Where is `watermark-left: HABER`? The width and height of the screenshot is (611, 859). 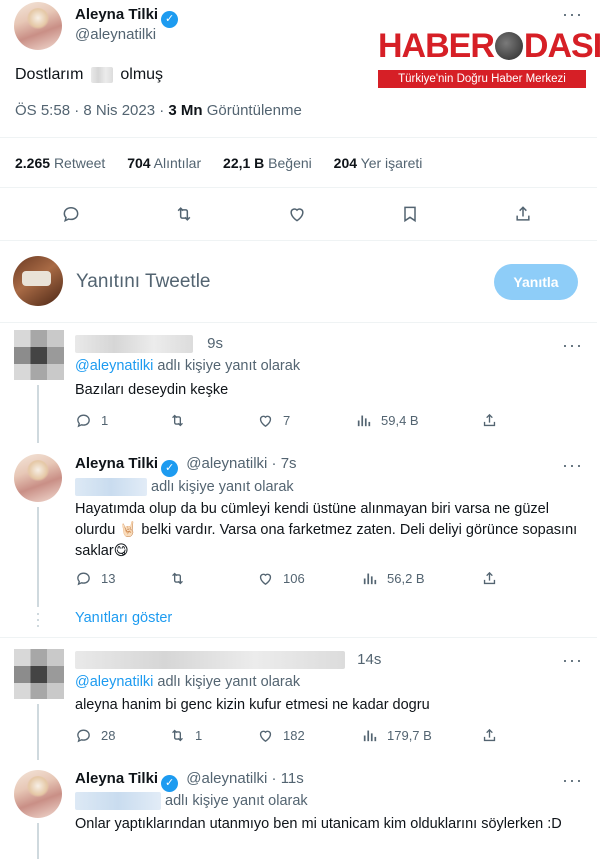
watermark-left: HABER is located at coordinates (436, 46).